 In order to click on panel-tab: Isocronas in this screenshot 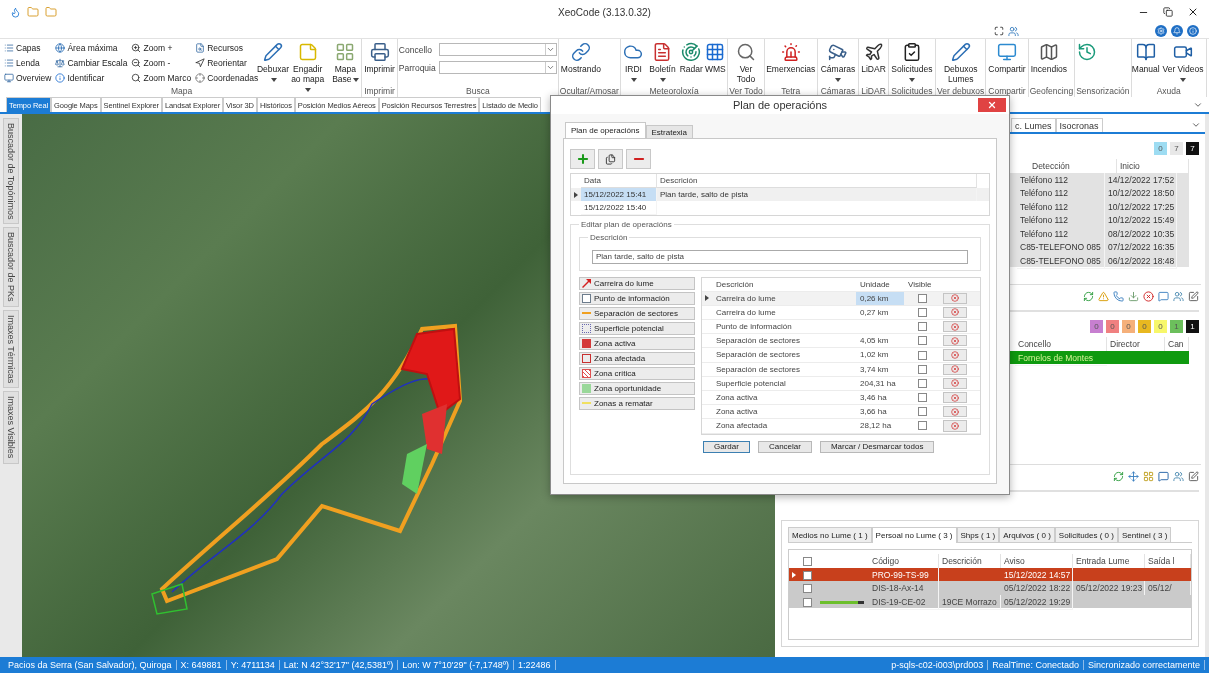, I will do `click(1079, 125)`.